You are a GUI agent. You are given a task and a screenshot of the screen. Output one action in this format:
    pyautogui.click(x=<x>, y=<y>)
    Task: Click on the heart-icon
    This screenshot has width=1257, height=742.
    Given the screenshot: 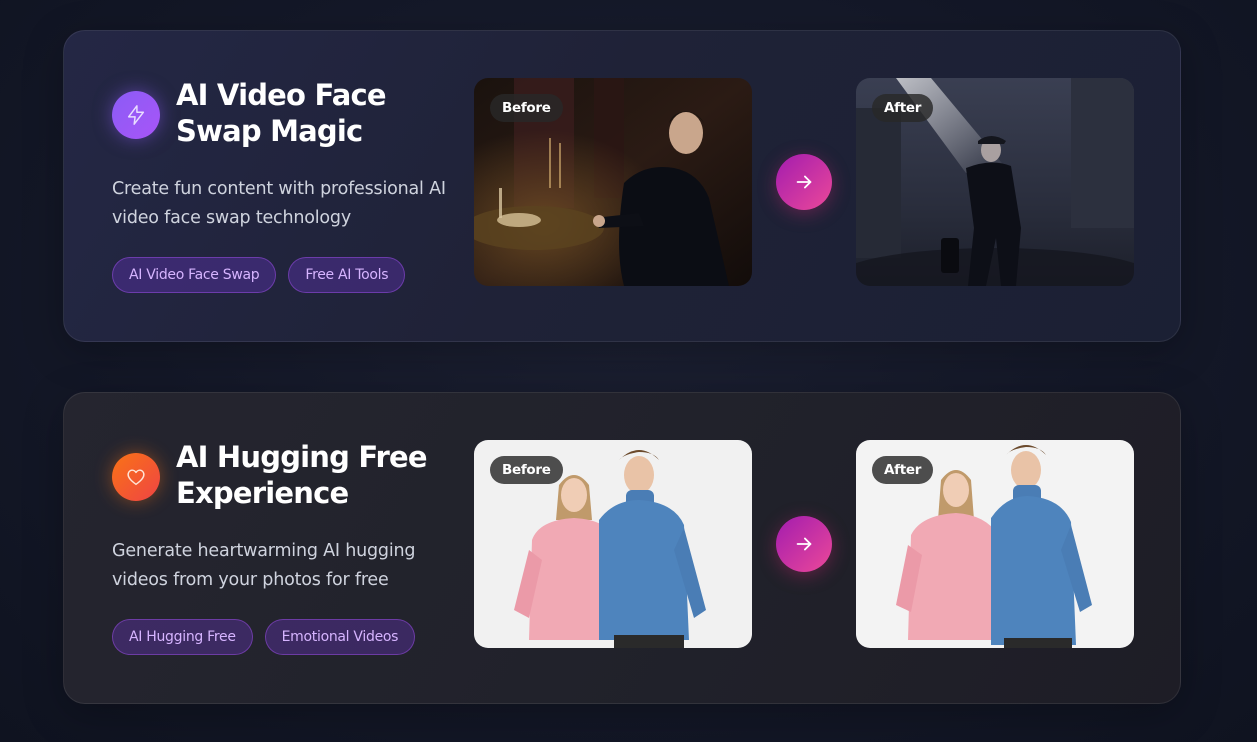 What is the action you would take?
    pyautogui.click(x=136, y=477)
    